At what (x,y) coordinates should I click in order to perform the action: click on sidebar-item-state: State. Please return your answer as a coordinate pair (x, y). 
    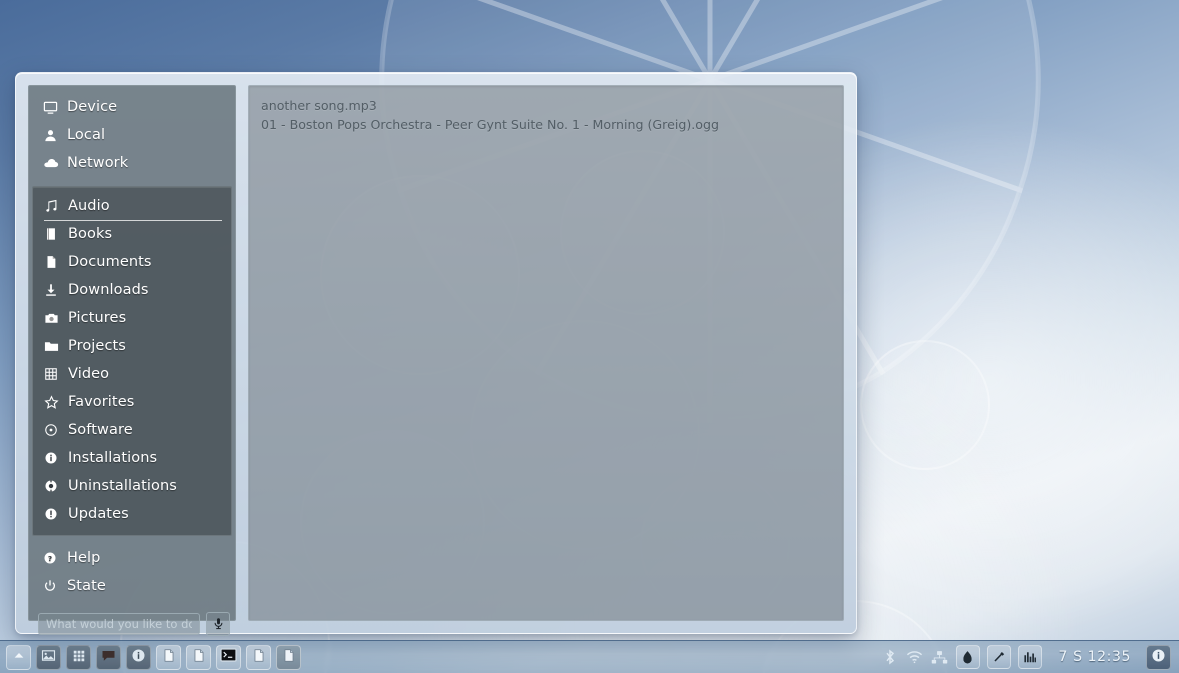
    Looking at the image, I should click on (132, 586).